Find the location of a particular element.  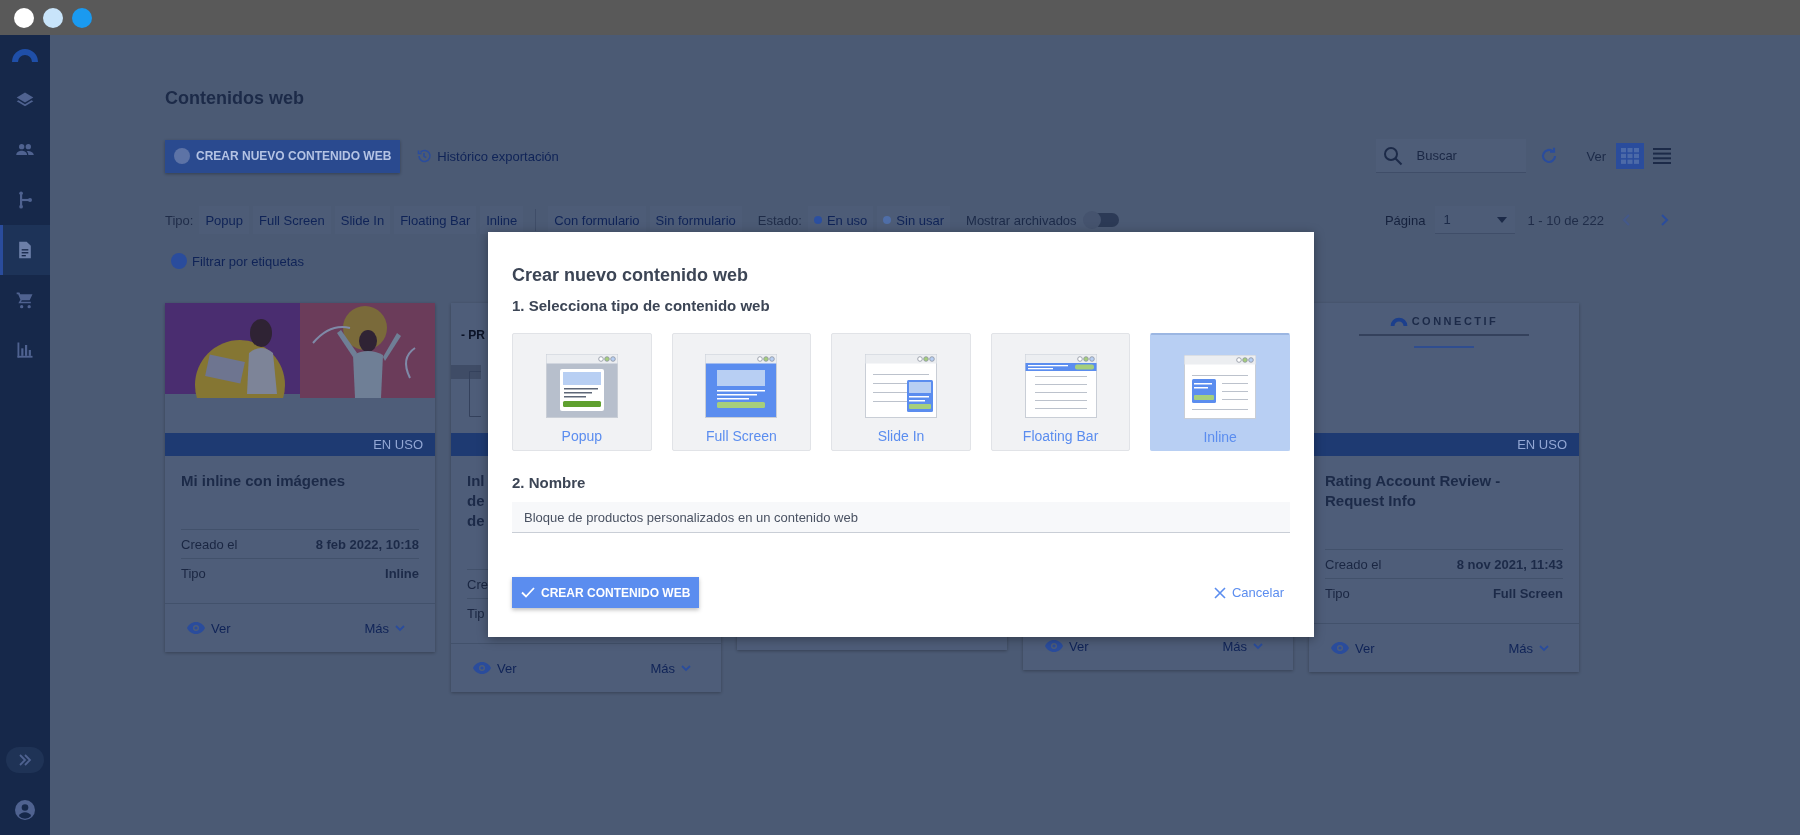

browser-floating-bar-icon is located at coordinates (1060, 386).